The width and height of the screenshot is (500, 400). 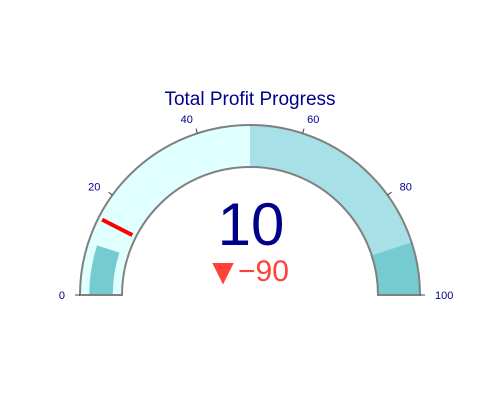 I want to click on gauge-tick-label: 60, so click(x=313, y=120).